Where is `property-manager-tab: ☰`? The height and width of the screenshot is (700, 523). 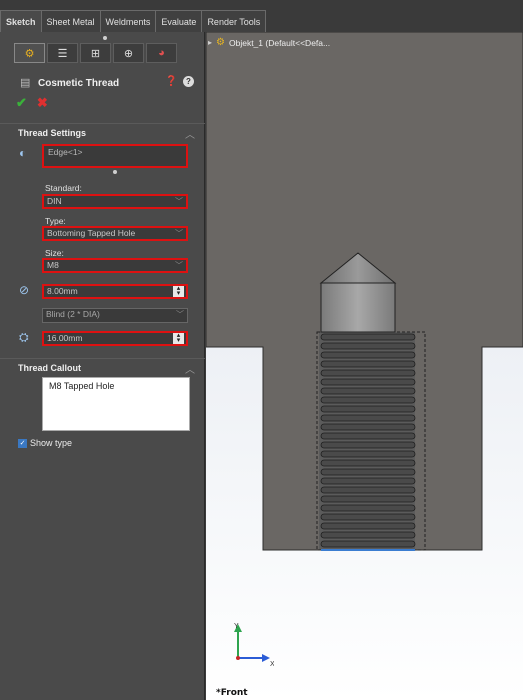 property-manager-tab: ☰ is located at coordinates (62, 53).